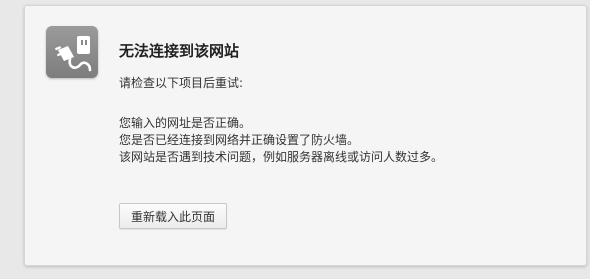  I want to click on reload-button: 重新载入此页面, so click(173, 216).